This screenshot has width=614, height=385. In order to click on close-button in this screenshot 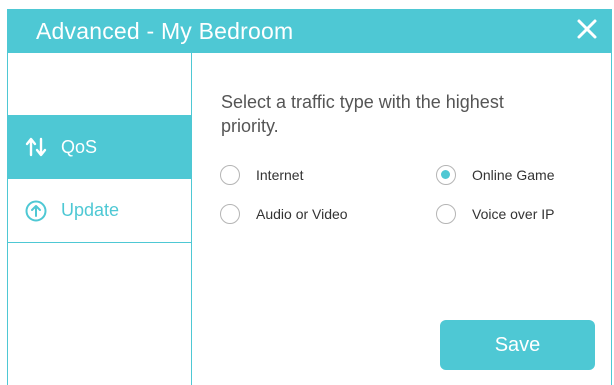, I will do `click(587, 29)`.